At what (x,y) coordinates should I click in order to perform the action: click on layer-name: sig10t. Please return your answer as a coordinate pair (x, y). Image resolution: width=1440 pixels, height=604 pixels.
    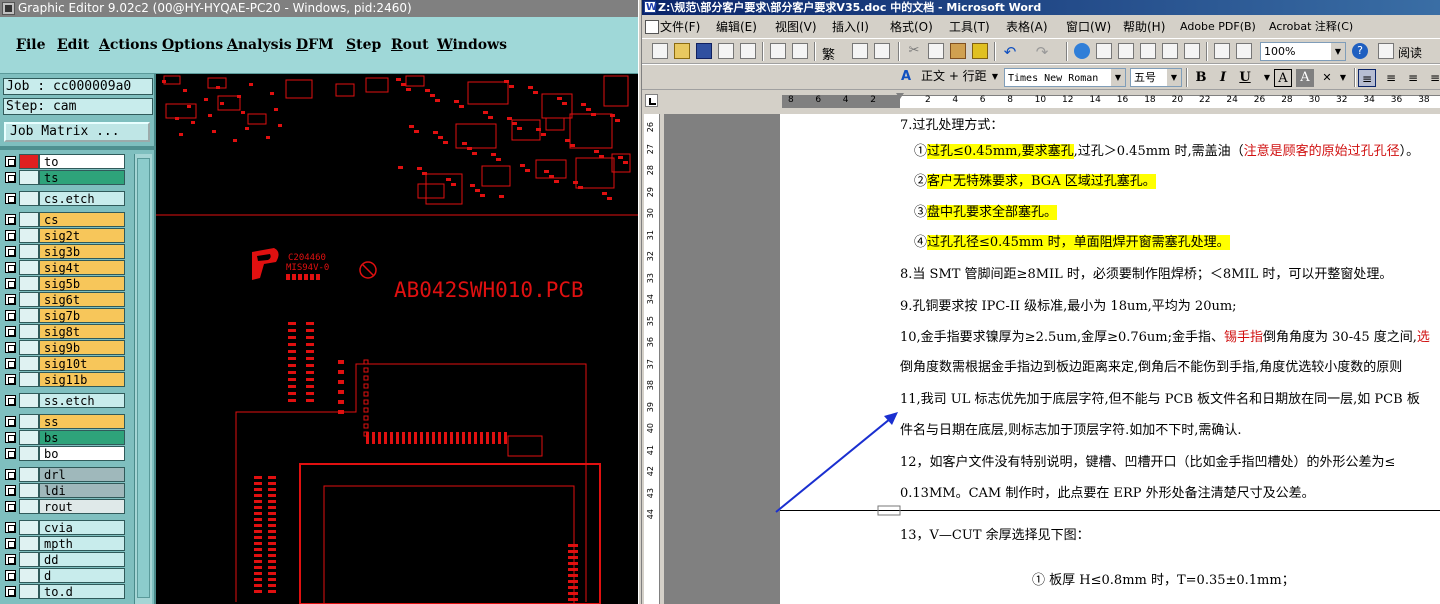
    Looking at the image, I should click on (82, 363).